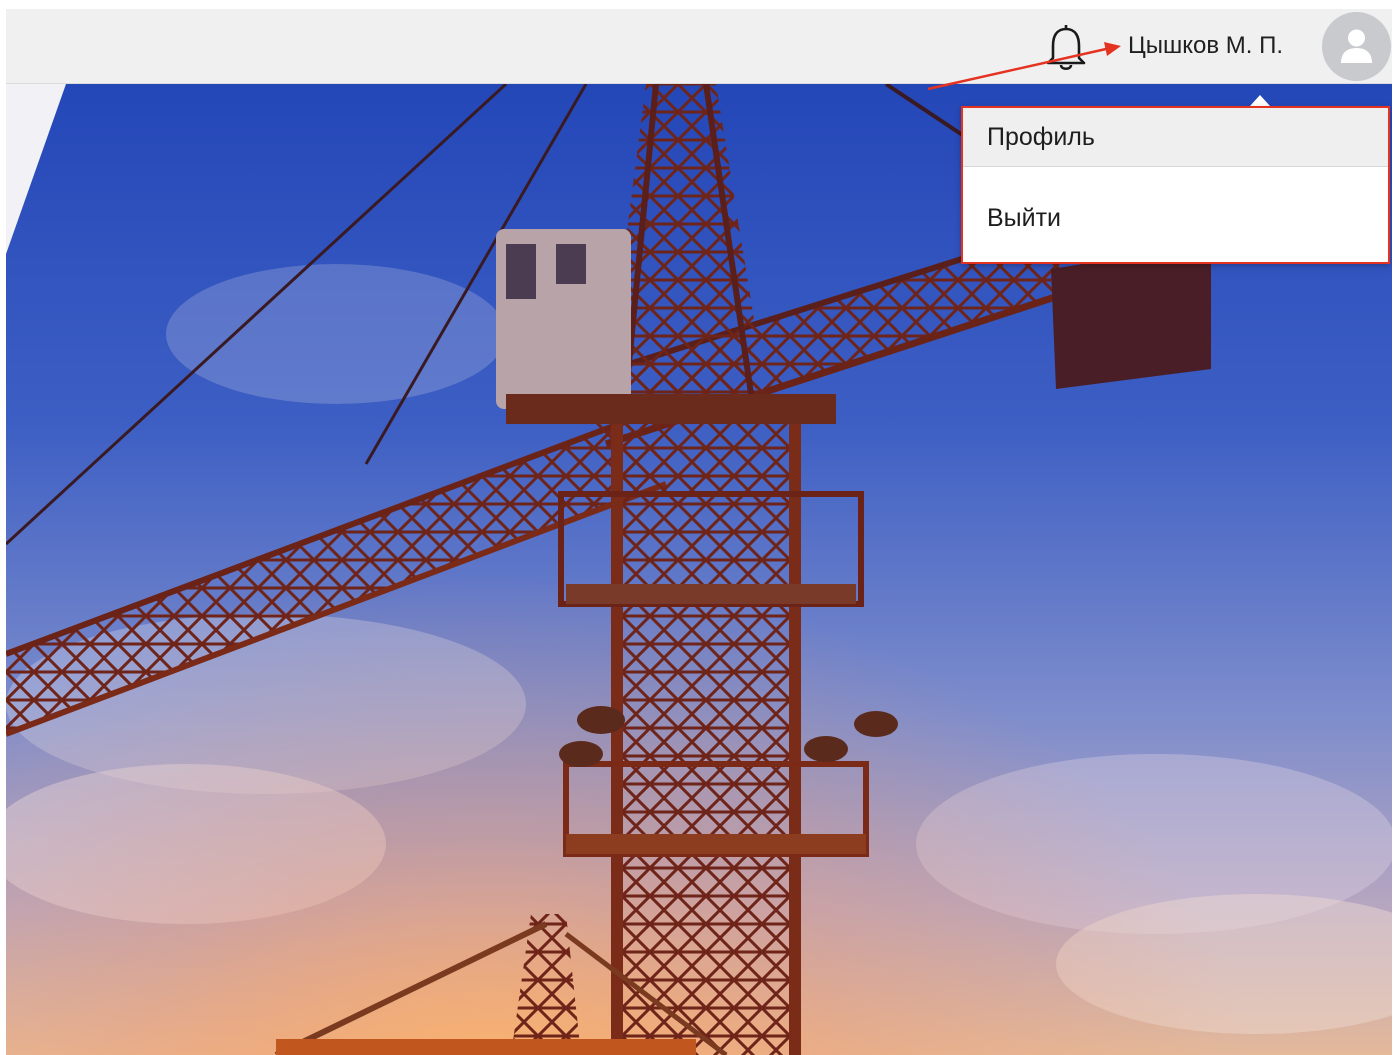 The width and height of the screenshot is (1393, 1055). Describe the element at coordinates (1356, 46) in the screenshot. I see `user-avatar-icon` at that location.